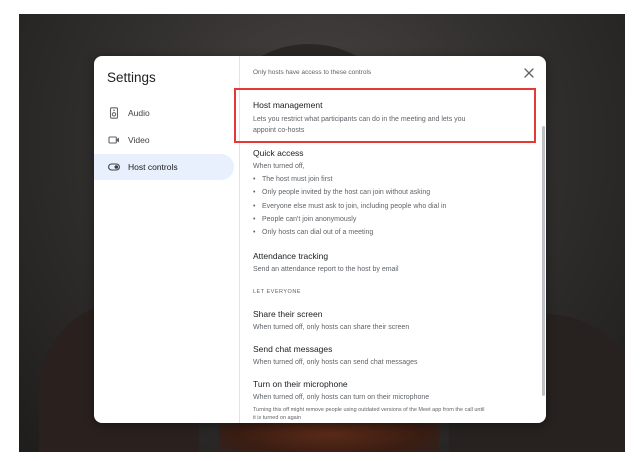 This screenshot has width=640, height=461. Describe the element at coordinates (387, 220) in the screenshot. I see `list-item: People can't join anonymously` at that location.